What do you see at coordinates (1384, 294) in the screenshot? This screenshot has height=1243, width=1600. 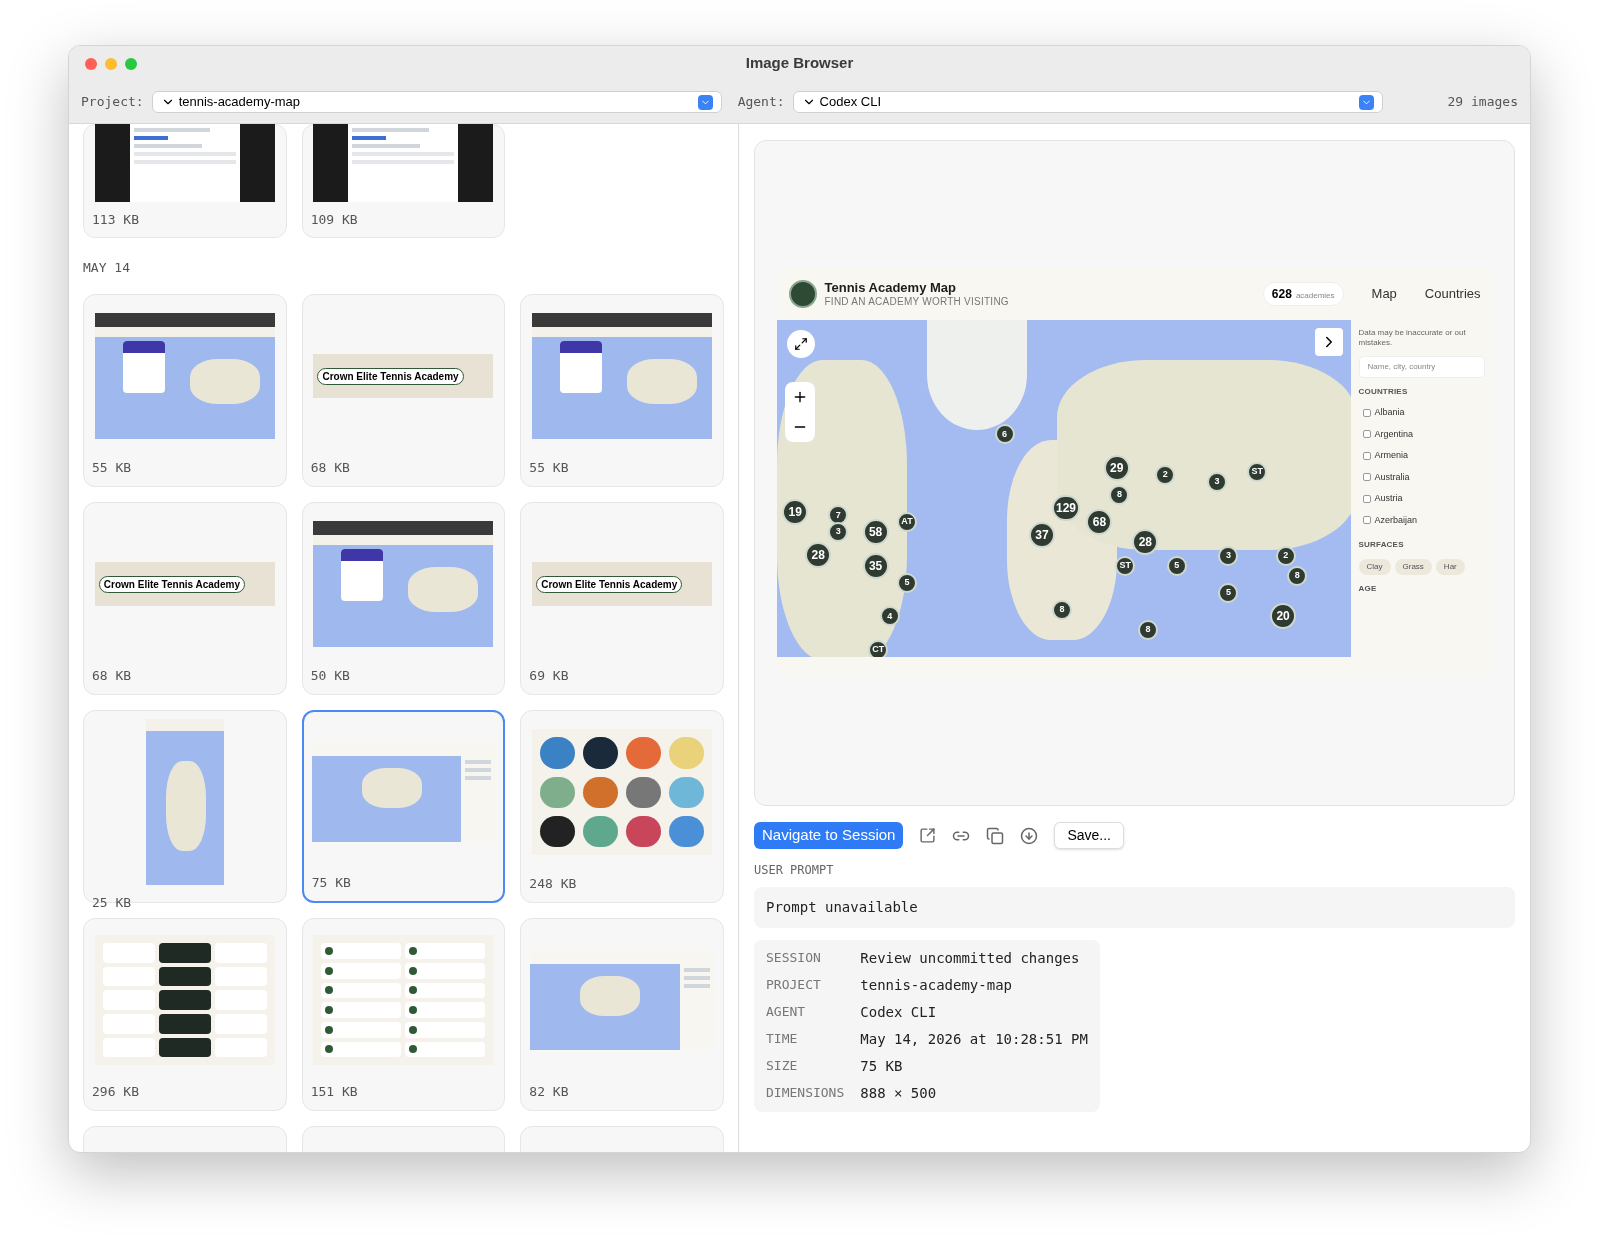 I see `nav-link: Map` at bounding box center [1384, 294].